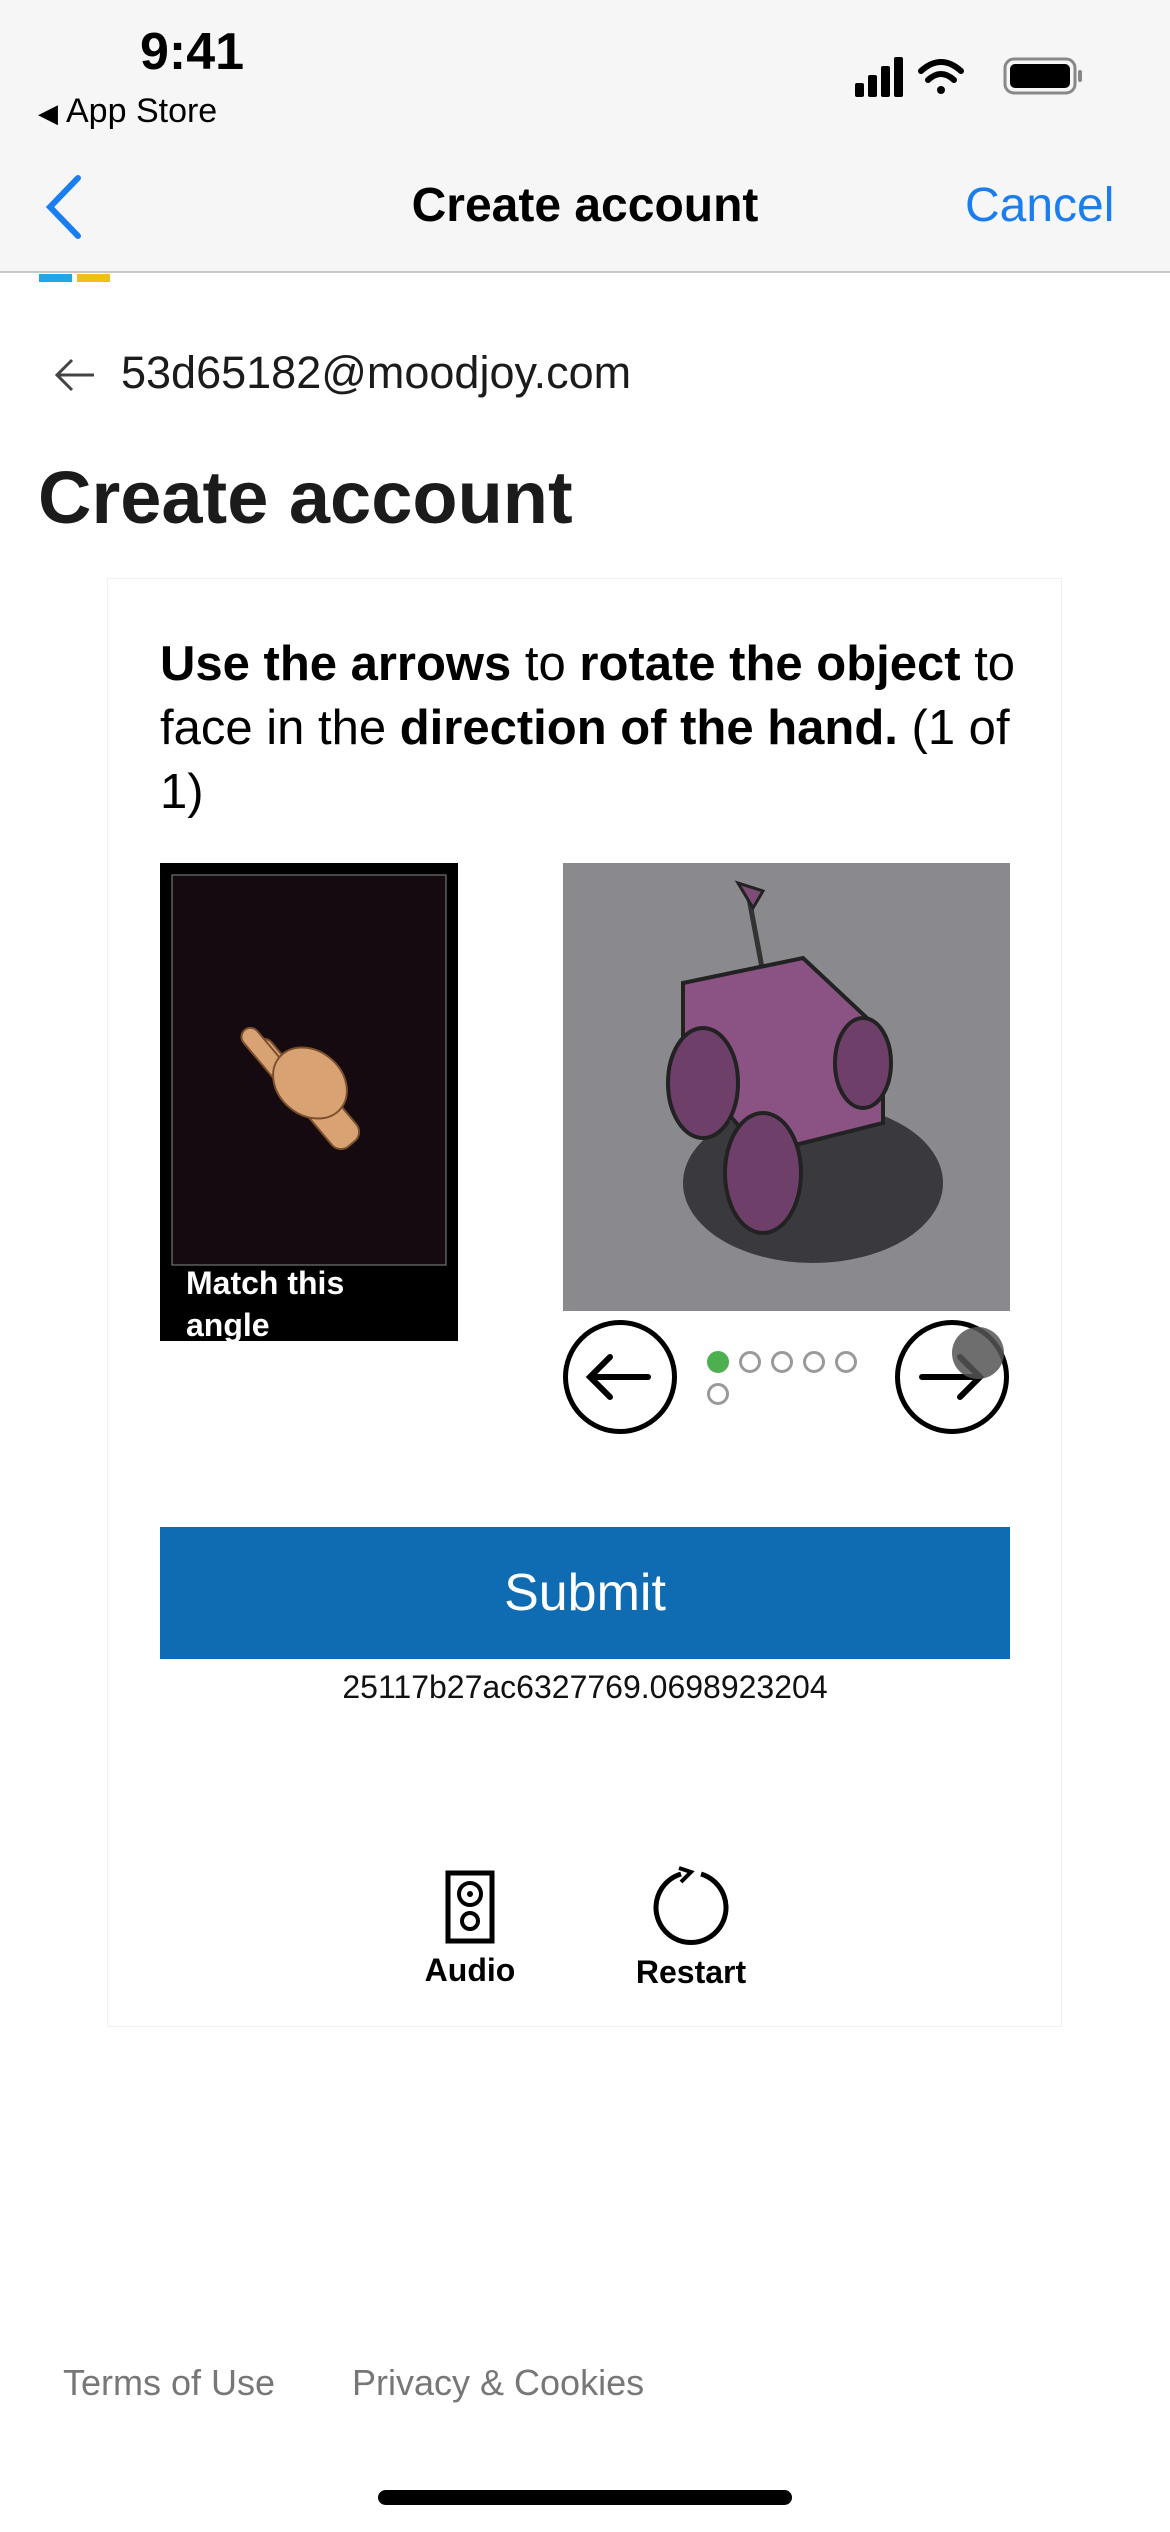  I want to click on page-title: Create account, so click(305, 497).